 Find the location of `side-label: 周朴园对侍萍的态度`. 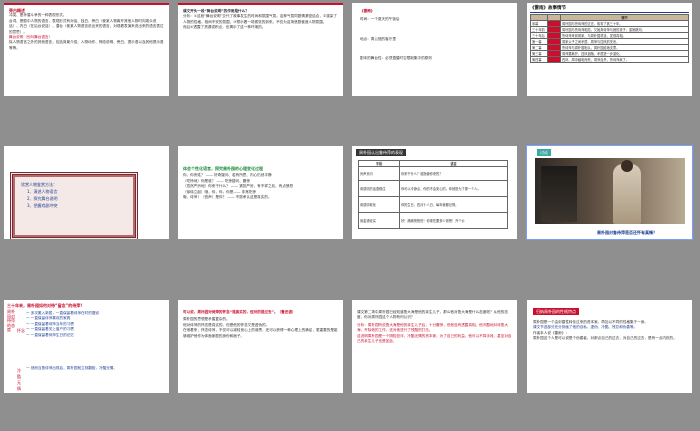

side-label: 周朴园对侍萍的态度 is located at coordinates (11, 321).